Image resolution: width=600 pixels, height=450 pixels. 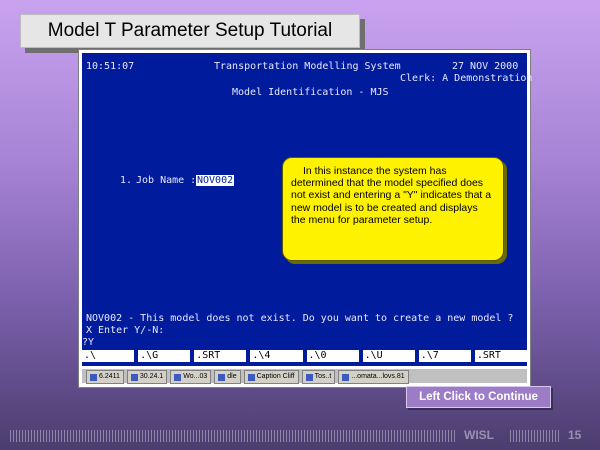 What do you see at coordinates (332, 356) in the screenshot?
I see `function-key: .\0` at bounding box center [332, 356].